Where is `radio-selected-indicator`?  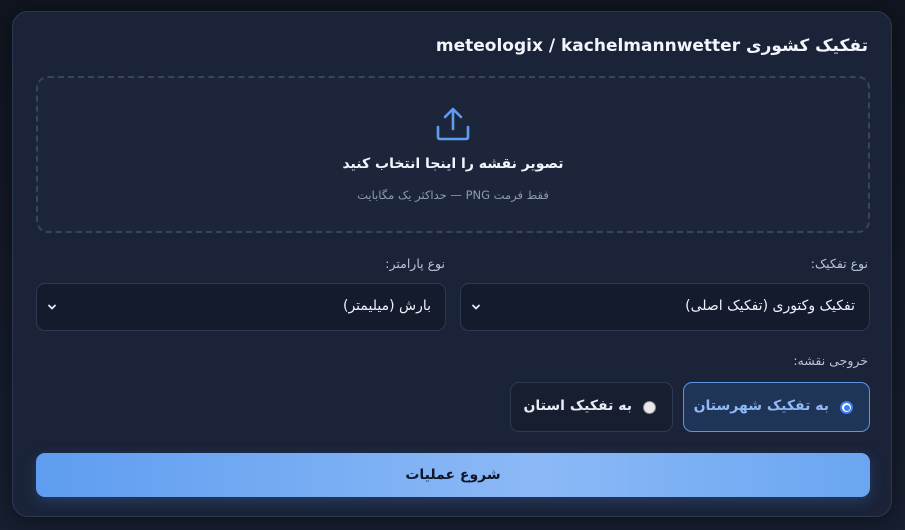 radio-selected-indicator is located at coordinates (846, 407).